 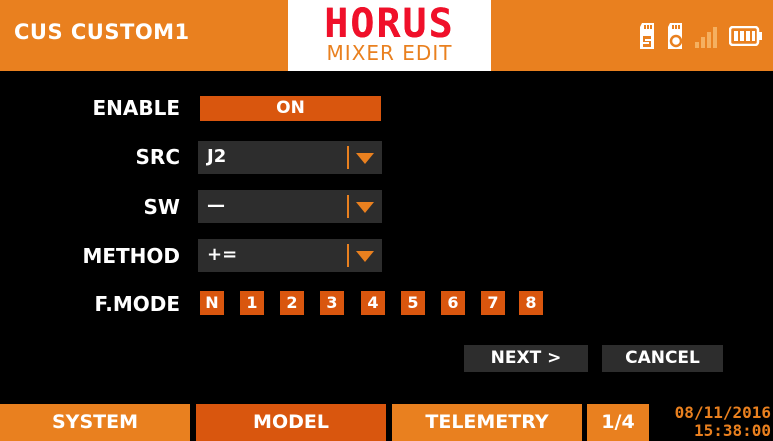 I want to click on fmode-label: F.MODE, so click(x=137, y=304).